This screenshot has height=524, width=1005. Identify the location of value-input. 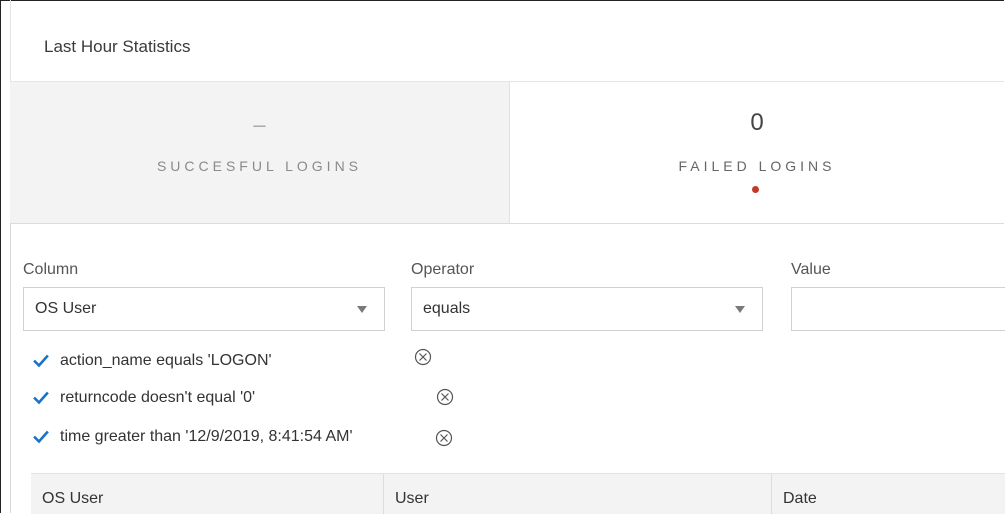
(898, 309).